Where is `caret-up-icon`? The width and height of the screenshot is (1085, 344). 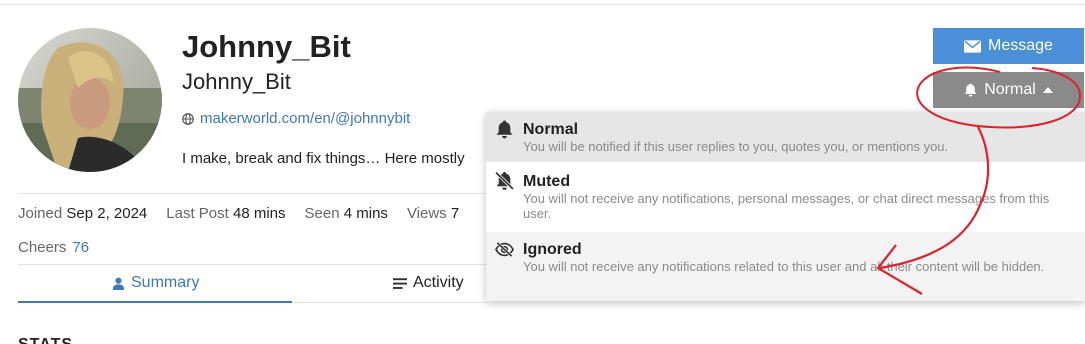 caret-up-icon is located at coordinates (1047, 90).